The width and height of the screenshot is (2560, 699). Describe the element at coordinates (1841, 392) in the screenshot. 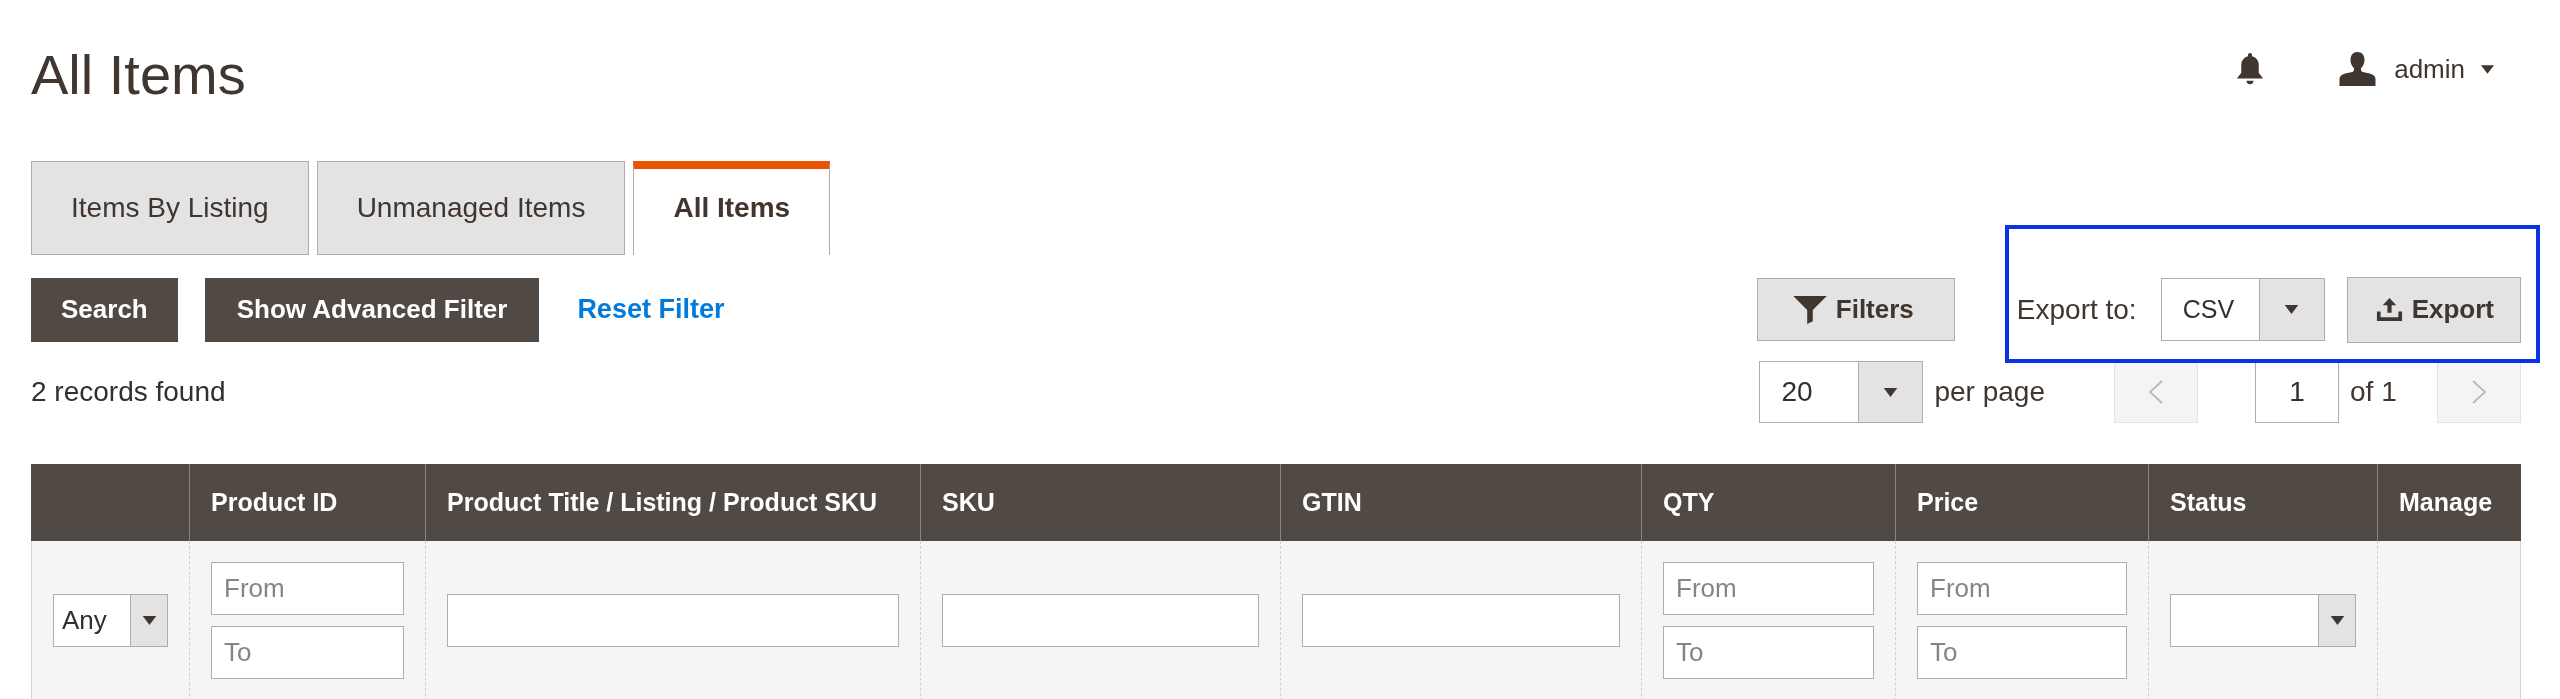

I see `select-field: 20` at that location.